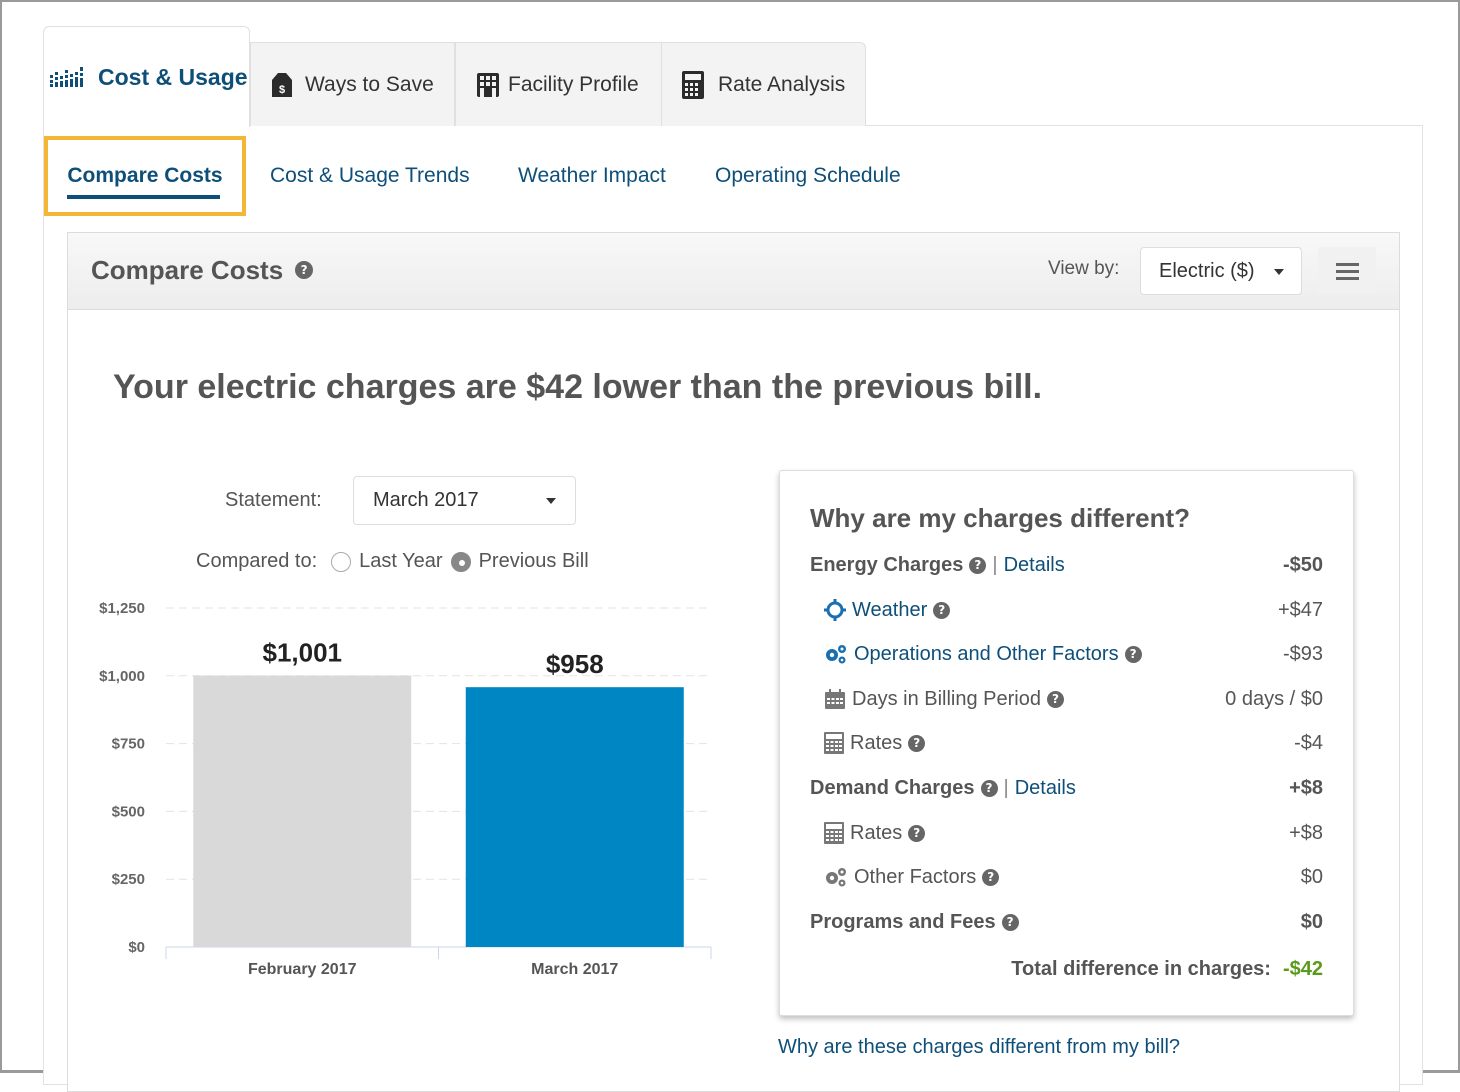 This screenshot has height=1092, width=1460. Describe the element at coordinates (835, 610) in the screenshot. I see `sun-gear-icon` at that location.